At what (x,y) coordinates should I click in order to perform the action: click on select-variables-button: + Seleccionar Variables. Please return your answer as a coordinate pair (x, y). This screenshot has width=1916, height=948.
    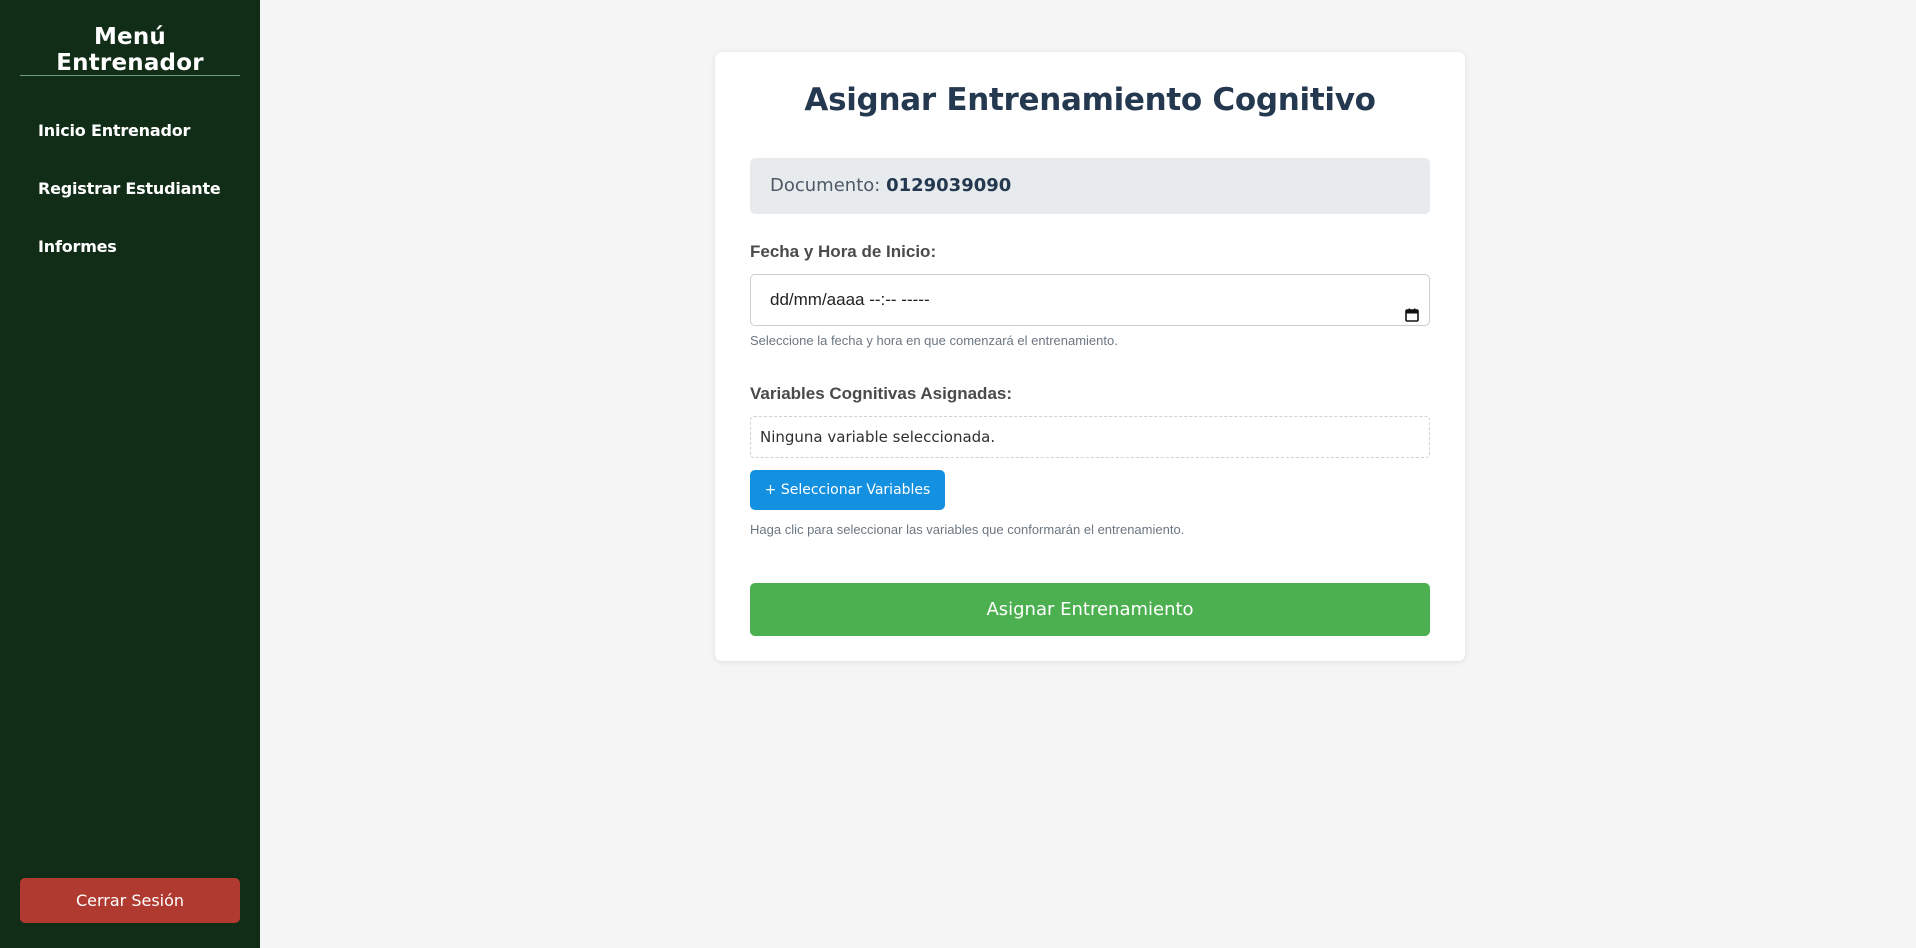
    Looking at the image, I should click on (847, 490).